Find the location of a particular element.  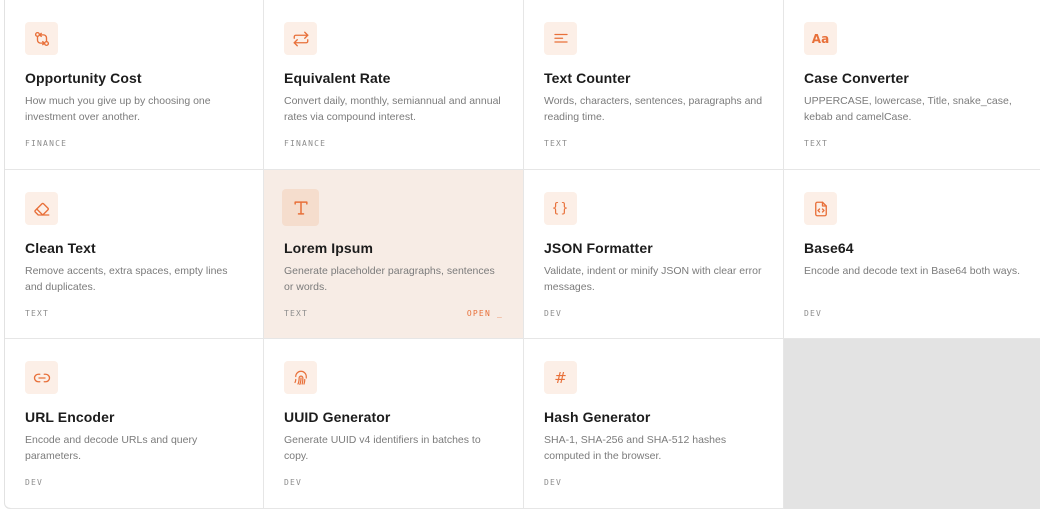

hash-icon: # is located at coordinates (560, 377).